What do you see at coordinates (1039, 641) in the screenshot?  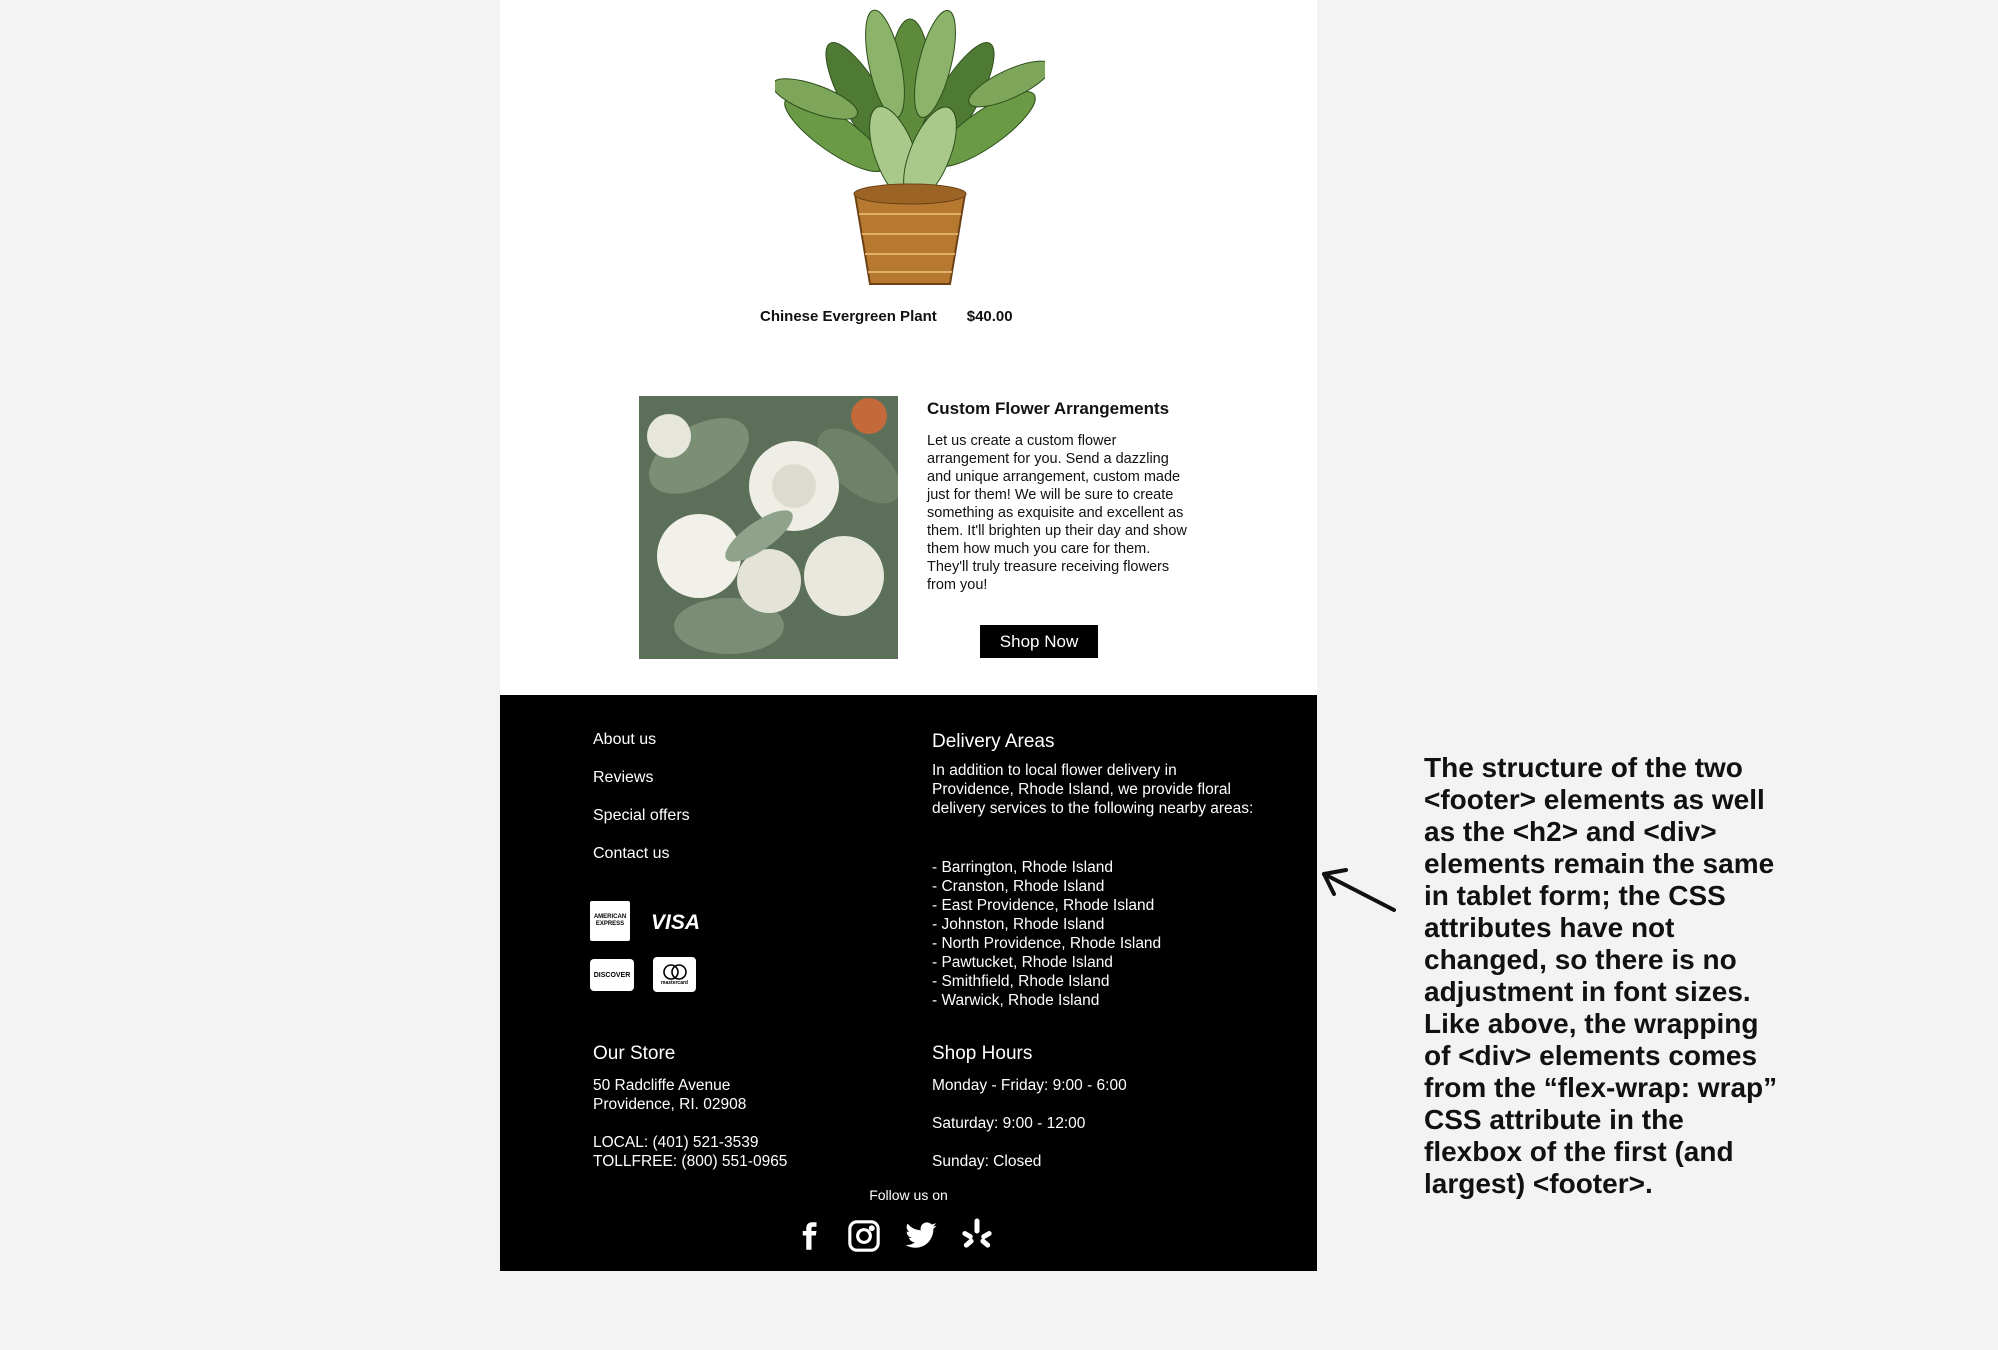 I see `shop-now-button: Shop Now` at bounding box center [1039, 641].